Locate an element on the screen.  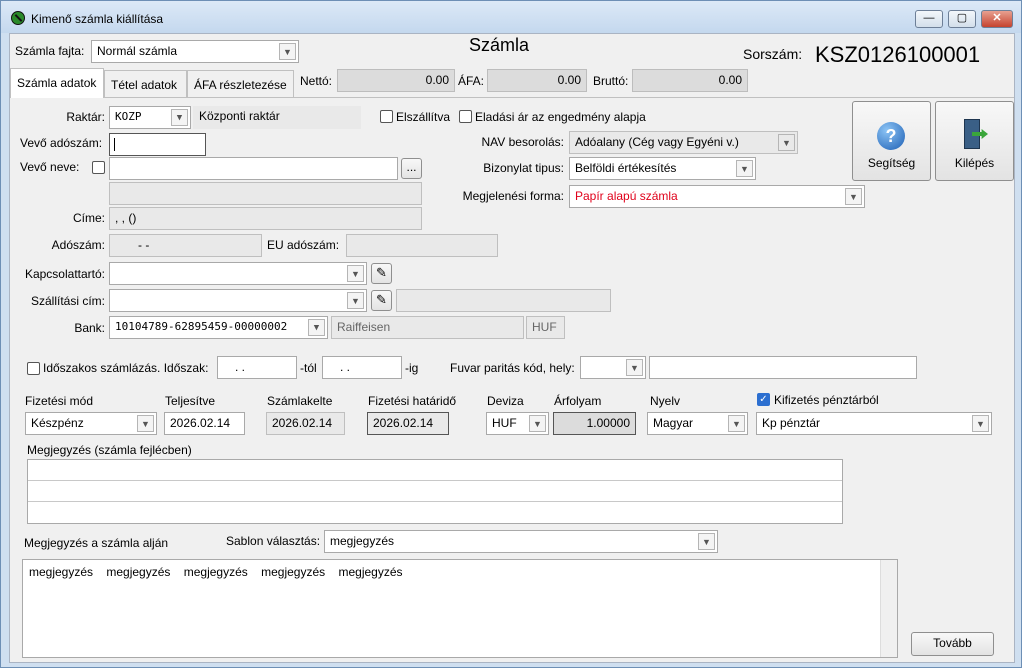
template-select: megjegyzés ▼ is located at coordinates (521, 541).